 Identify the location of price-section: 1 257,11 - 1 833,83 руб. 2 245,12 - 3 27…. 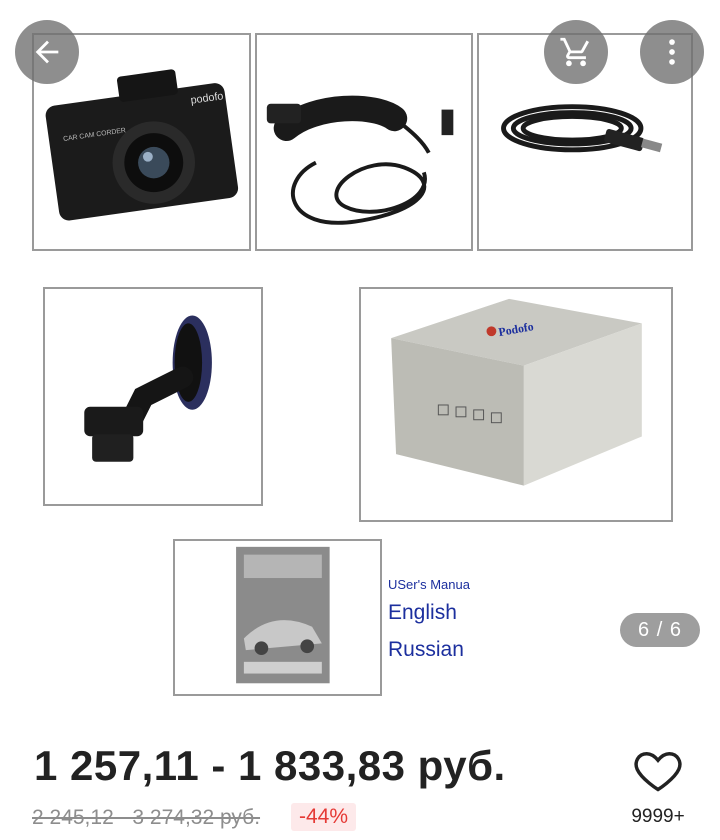
(360, 784).